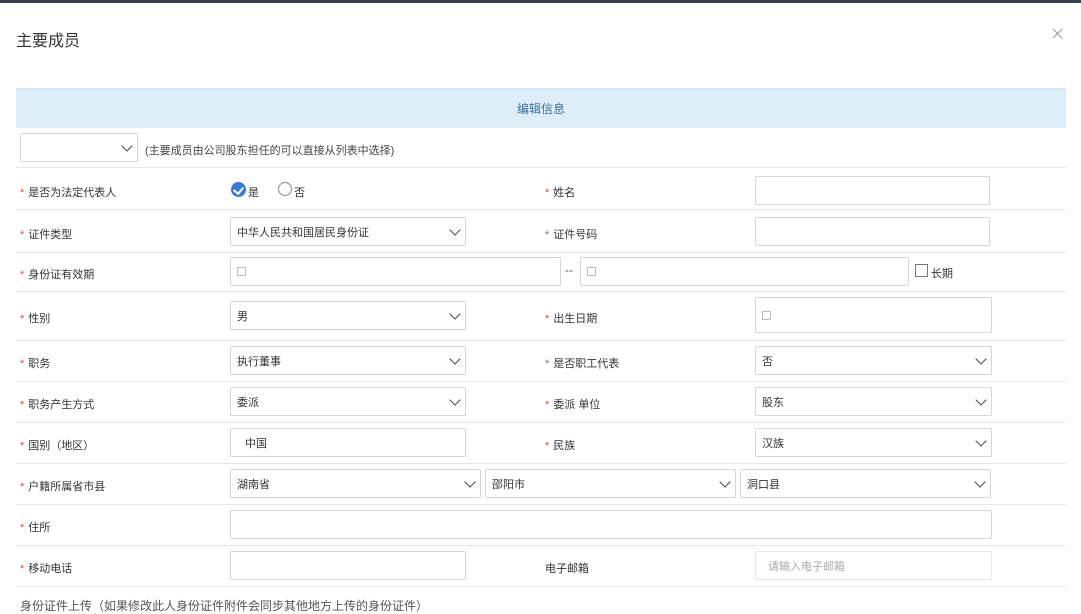  Describe the element at coordinates (921, 270) in the screenshot. I see `long-term-checkbox` at that location.